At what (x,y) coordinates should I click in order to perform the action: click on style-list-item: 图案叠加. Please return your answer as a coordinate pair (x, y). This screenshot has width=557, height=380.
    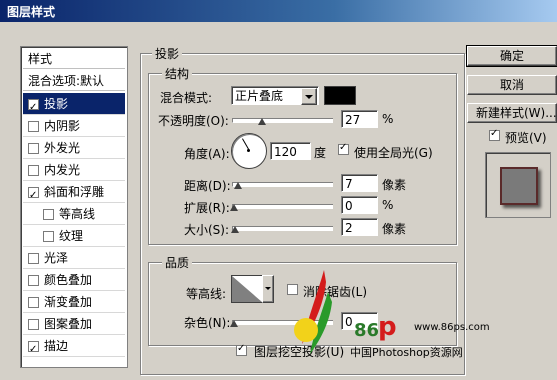
    Looking at the image, I should click on (74, 324).